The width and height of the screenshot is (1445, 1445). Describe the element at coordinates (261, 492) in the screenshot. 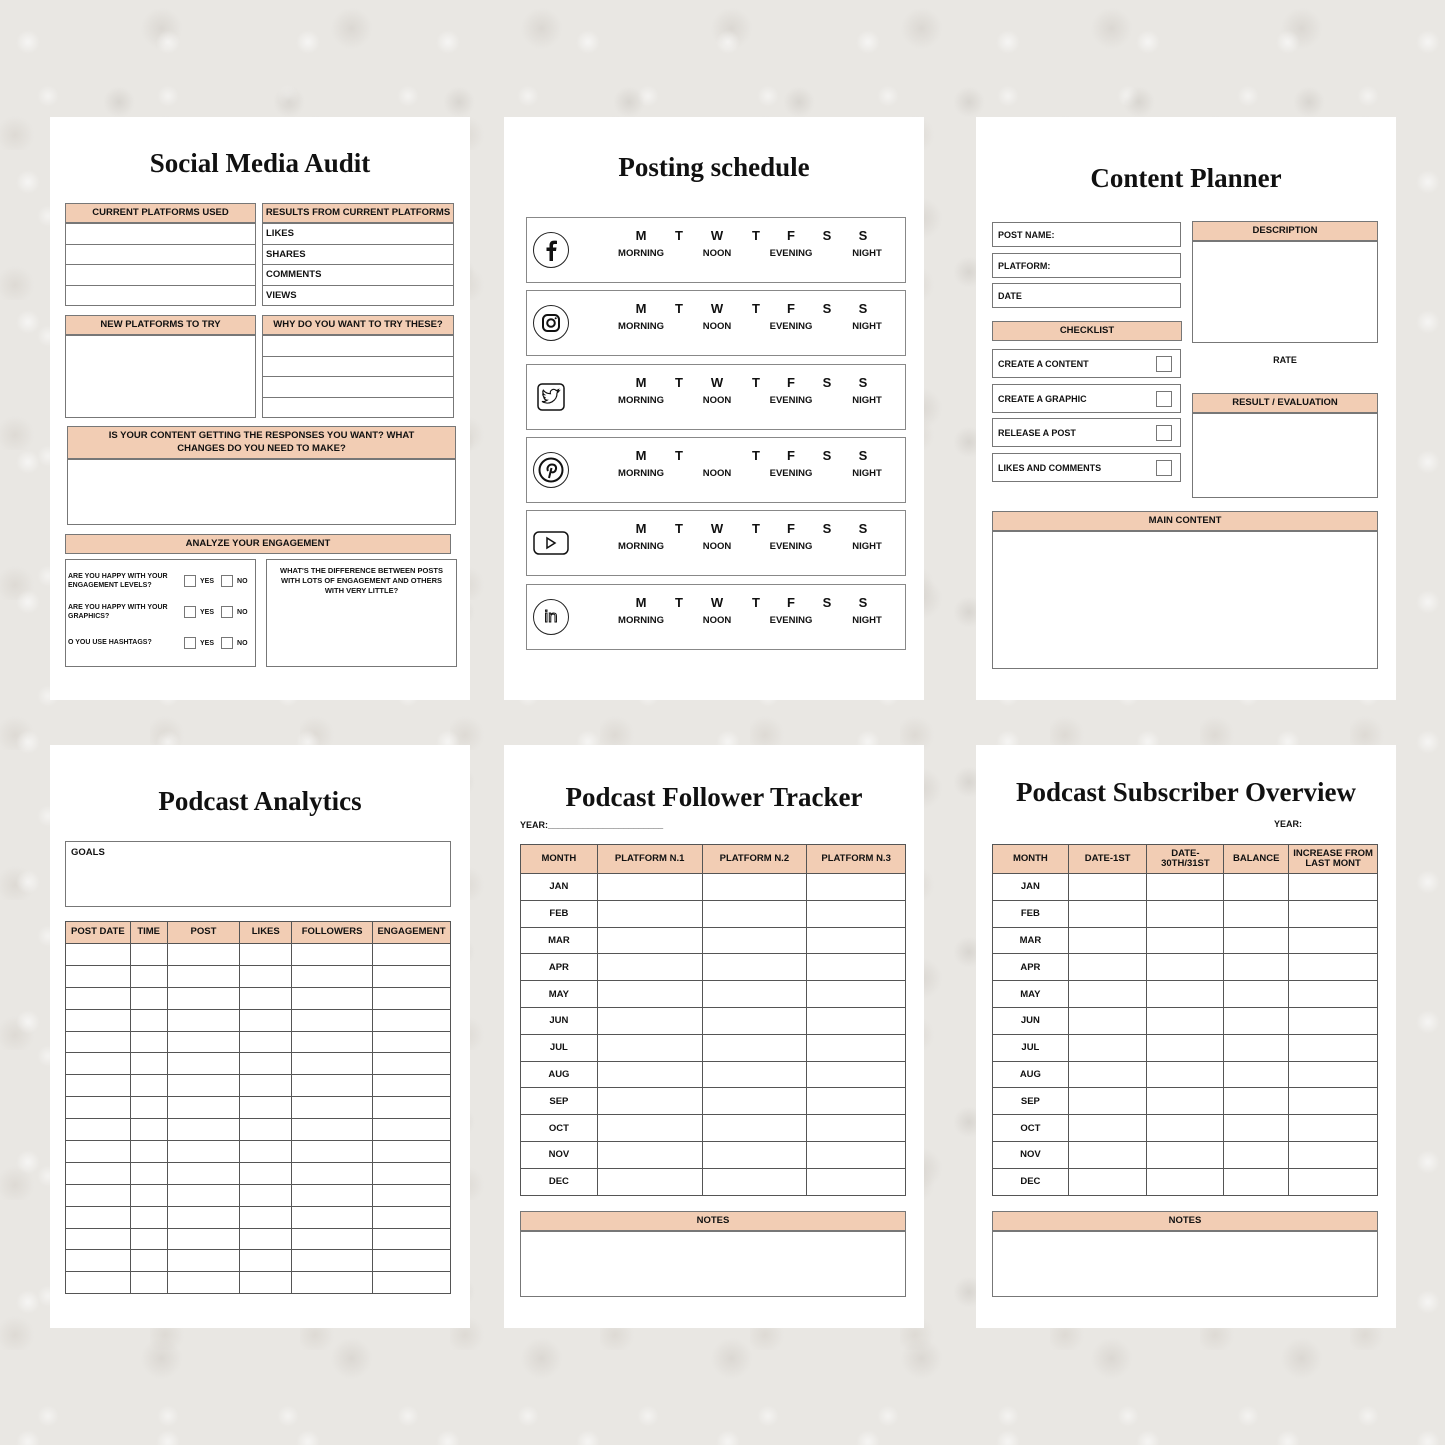

I see `responses-answer-box` at that location.